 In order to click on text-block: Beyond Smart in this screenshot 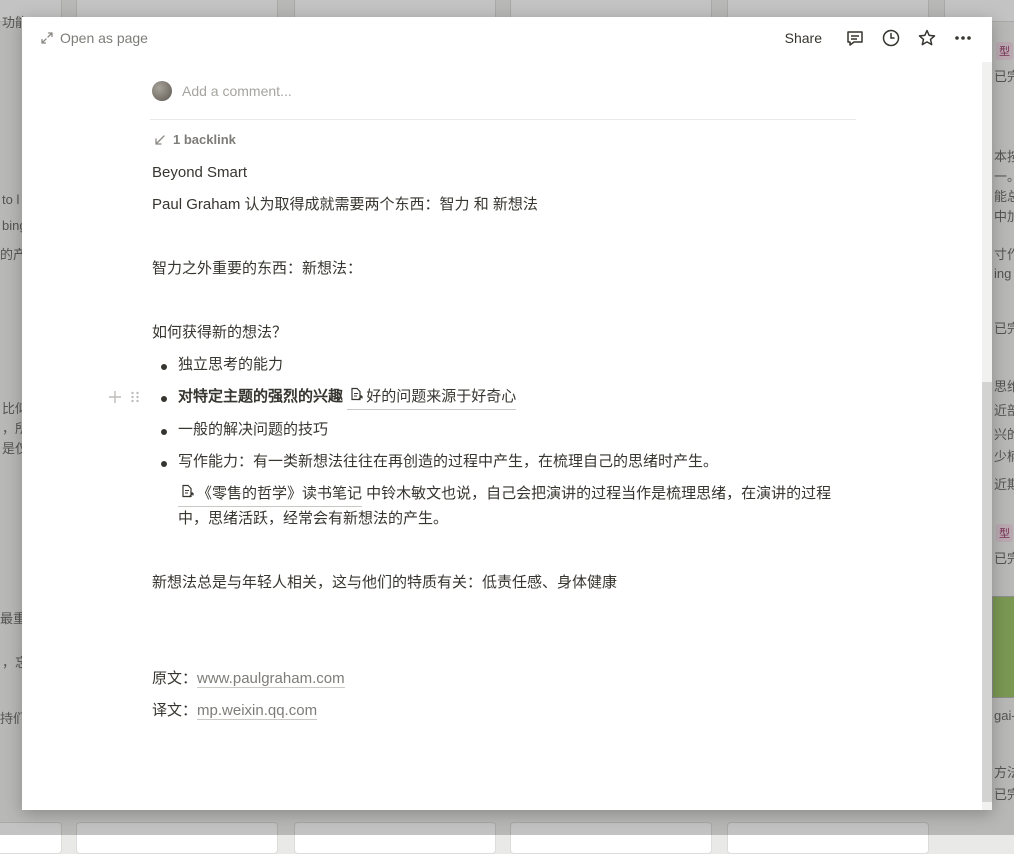, I will do `click(503, 173)`.